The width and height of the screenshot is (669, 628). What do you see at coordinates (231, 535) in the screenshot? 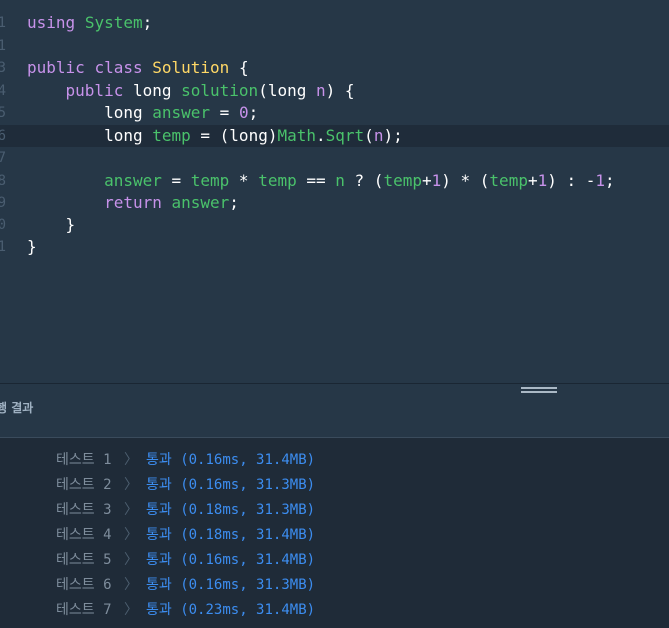
I see `test-pass-result: 통과 (0.18ms, 31.4MB)` at bounding box center [231, 535].